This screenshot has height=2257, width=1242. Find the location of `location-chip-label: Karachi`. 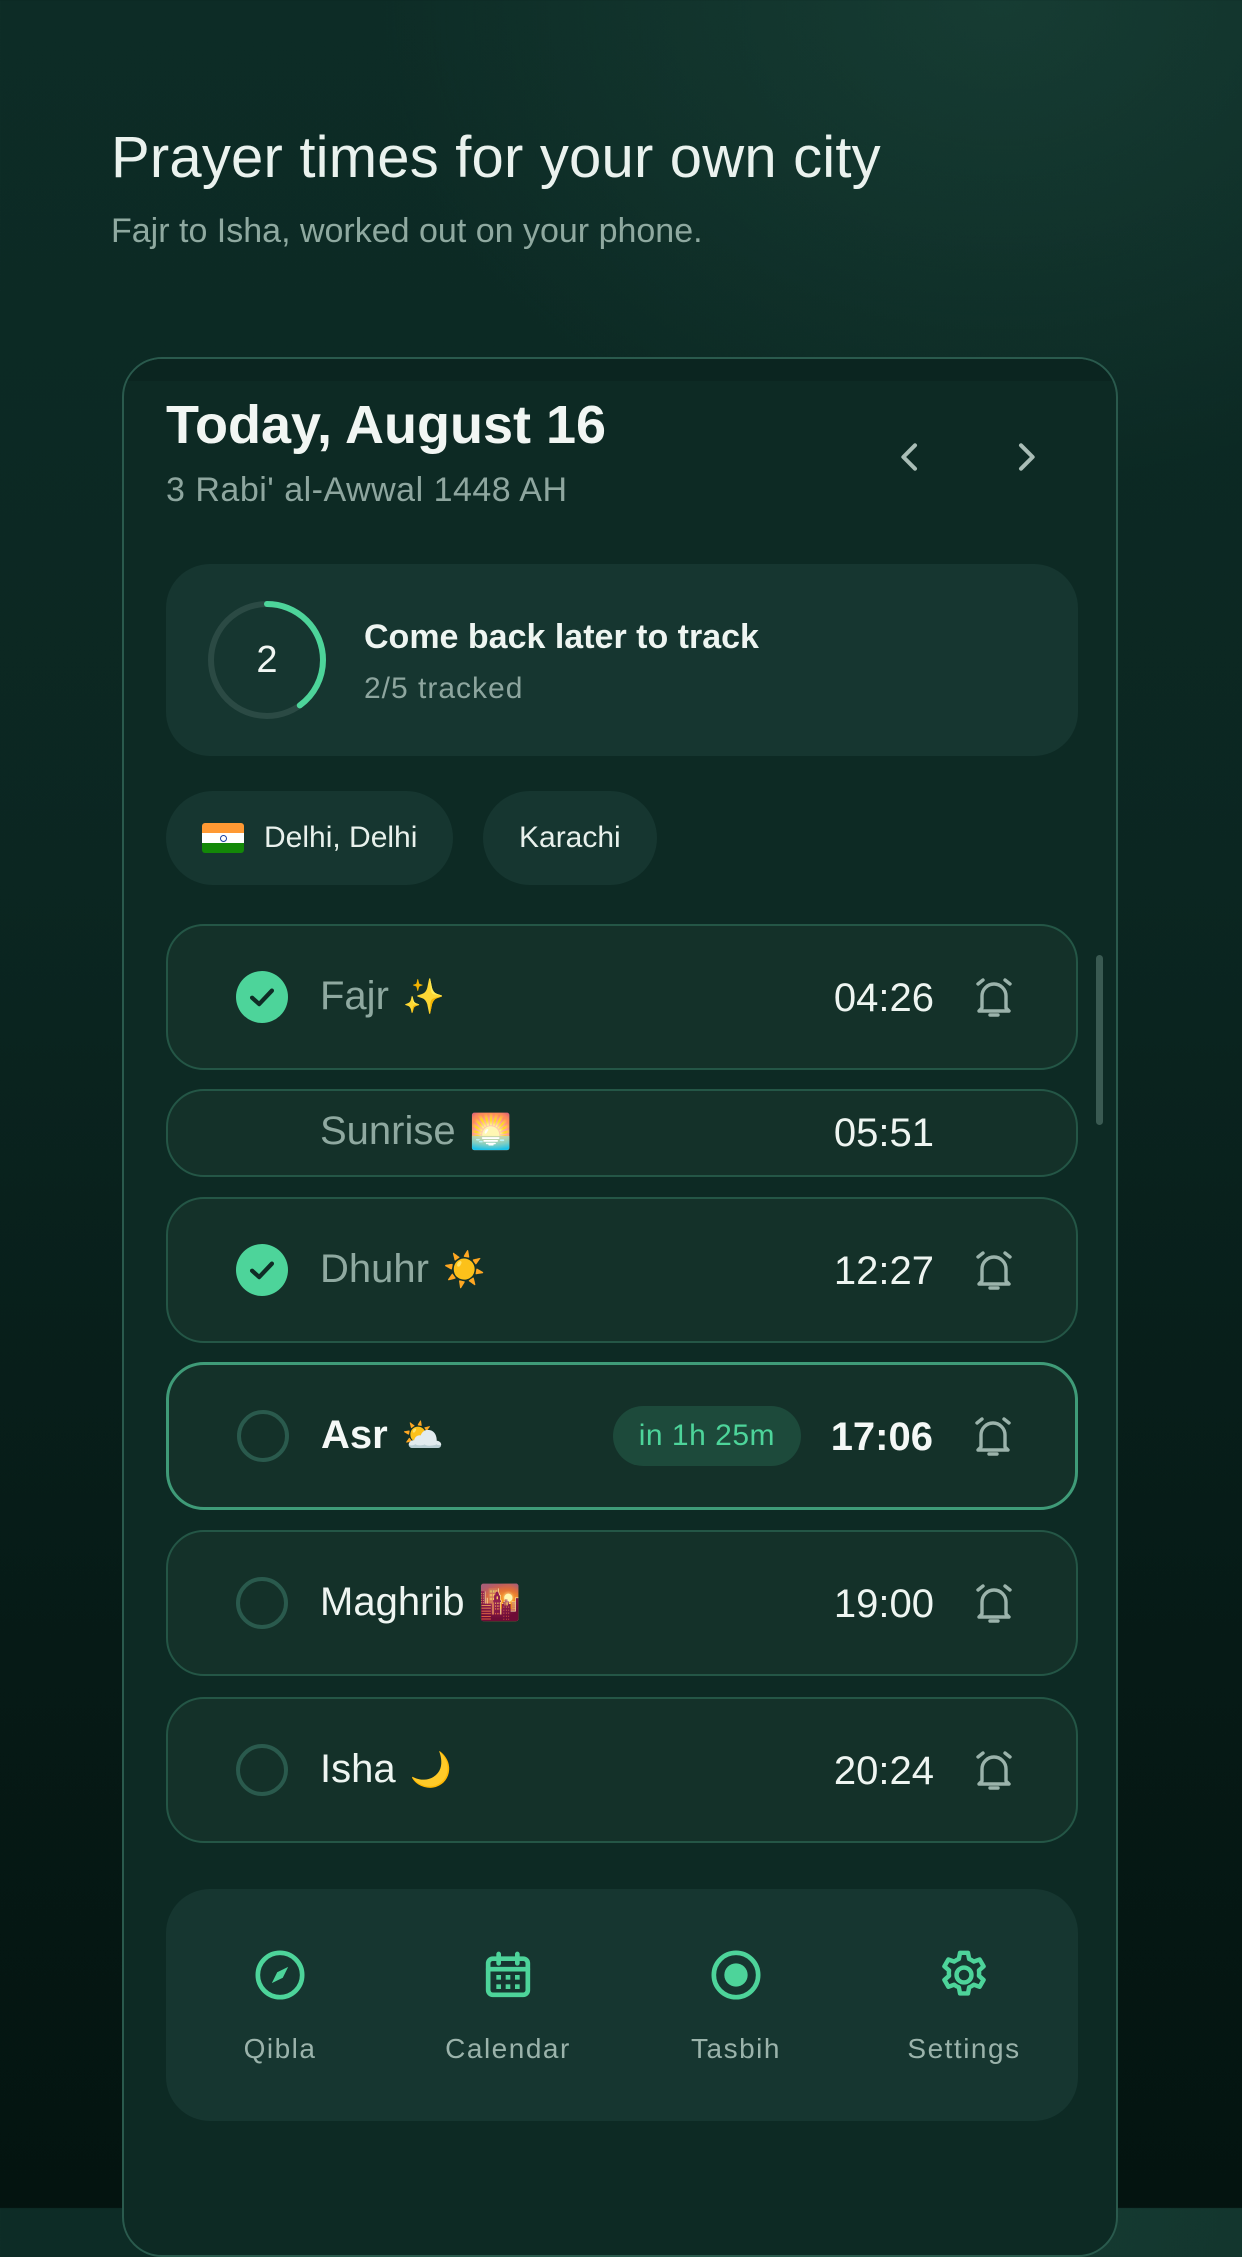

location-chip-label: Karachi is located at coordinates (570, 837).